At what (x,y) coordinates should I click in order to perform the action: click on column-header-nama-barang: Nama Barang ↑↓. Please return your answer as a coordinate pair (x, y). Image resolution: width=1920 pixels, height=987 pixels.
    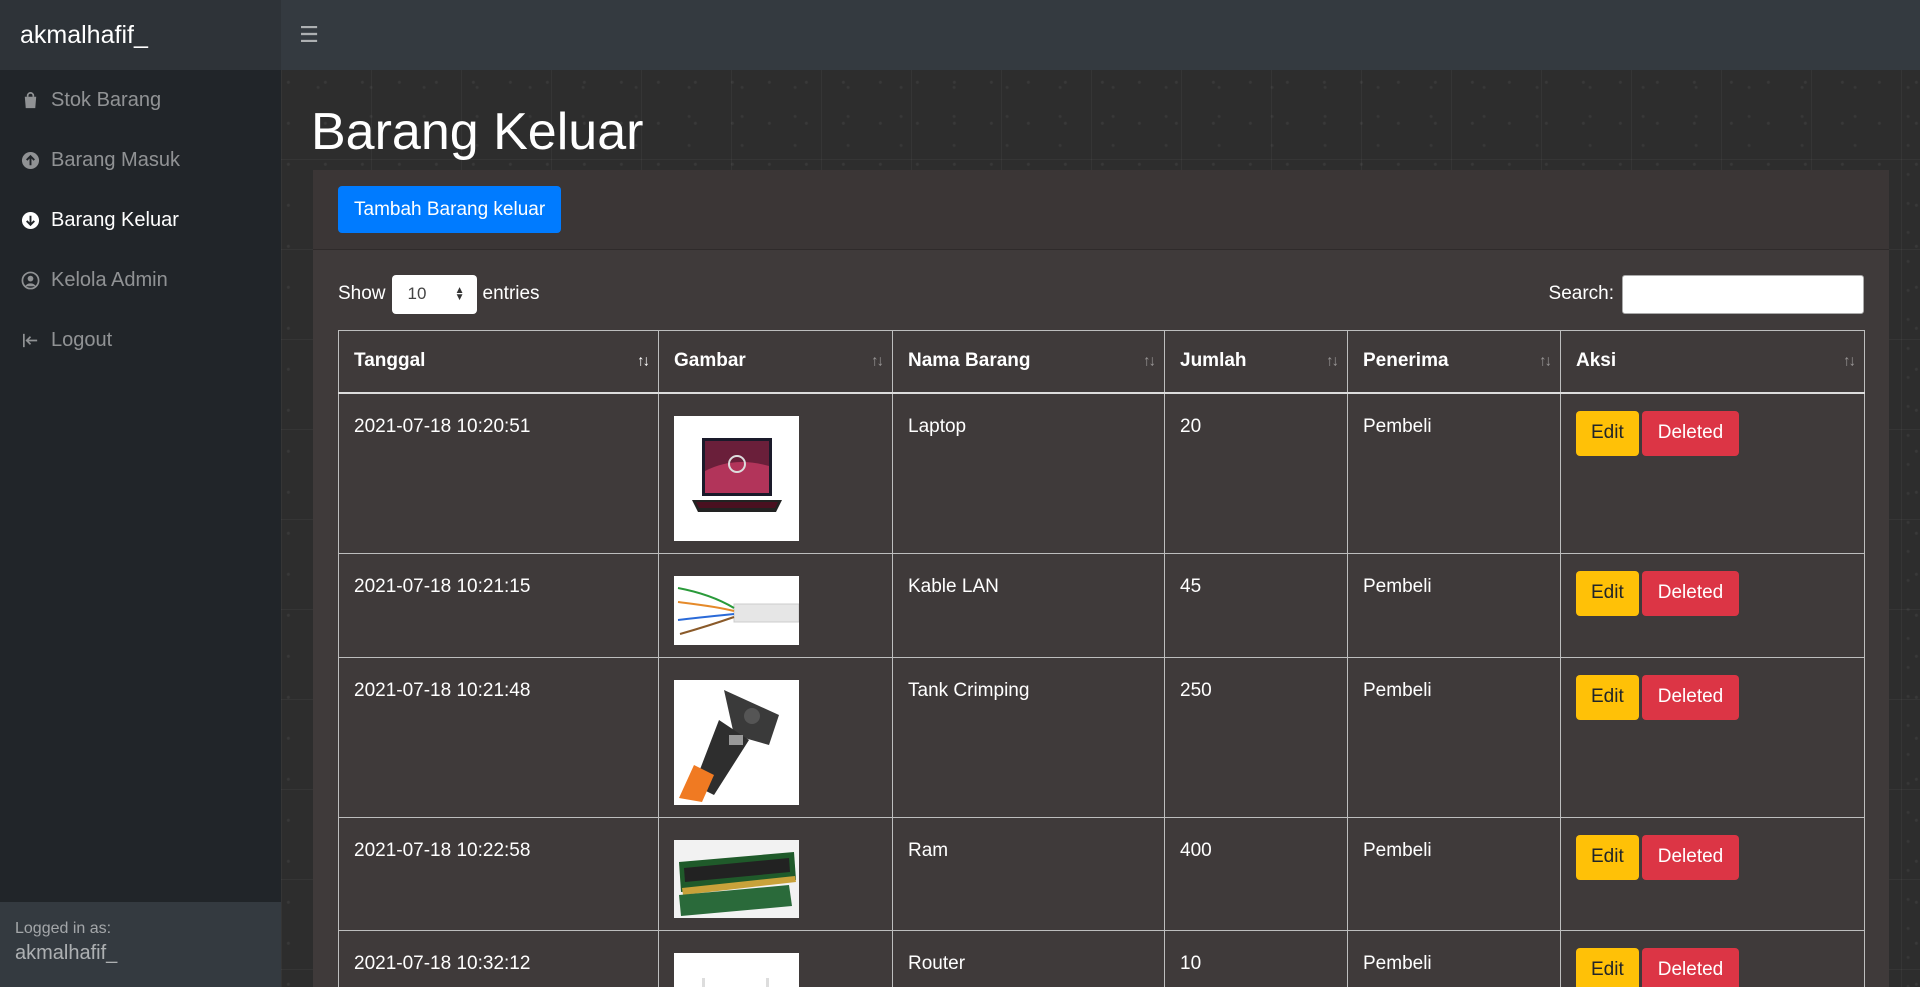
    Looking at the image, I should click on (1028, 362).